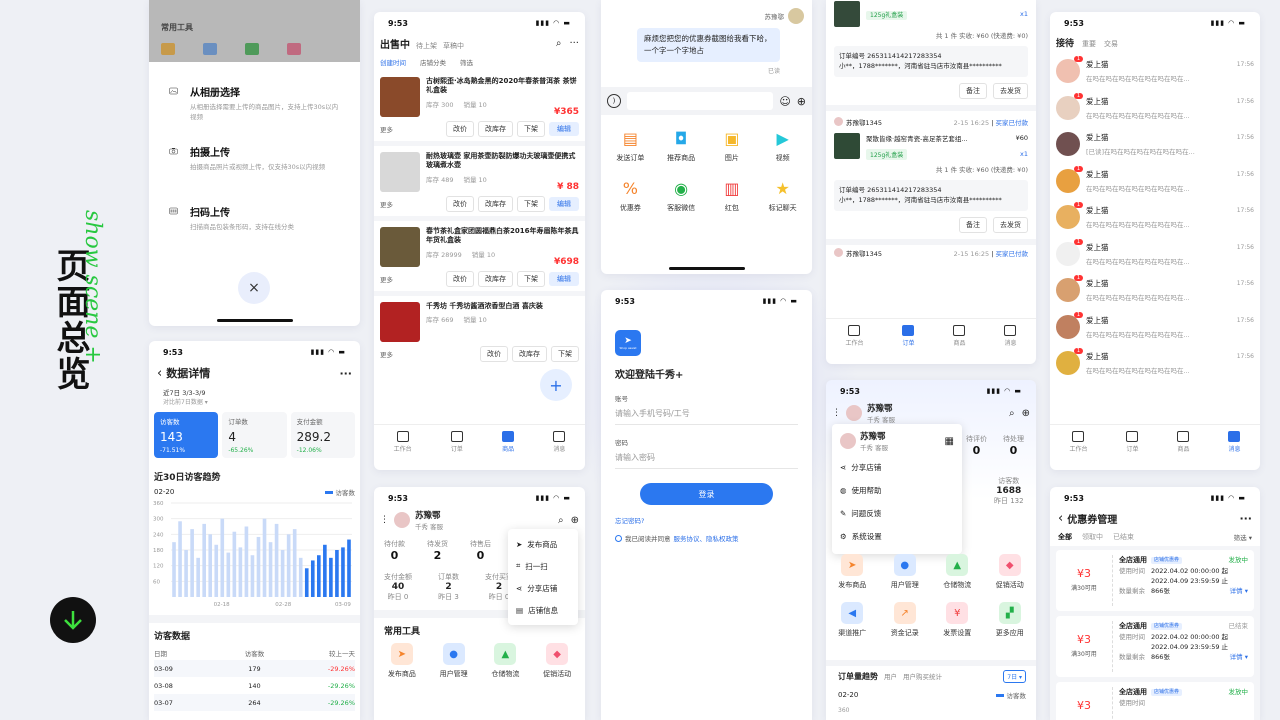 This screenshot has width=1280, height=720. Describe the element at coordinates (976, 445) in the screenshot. I see `stat-to-review: 待评价 0` at that location.